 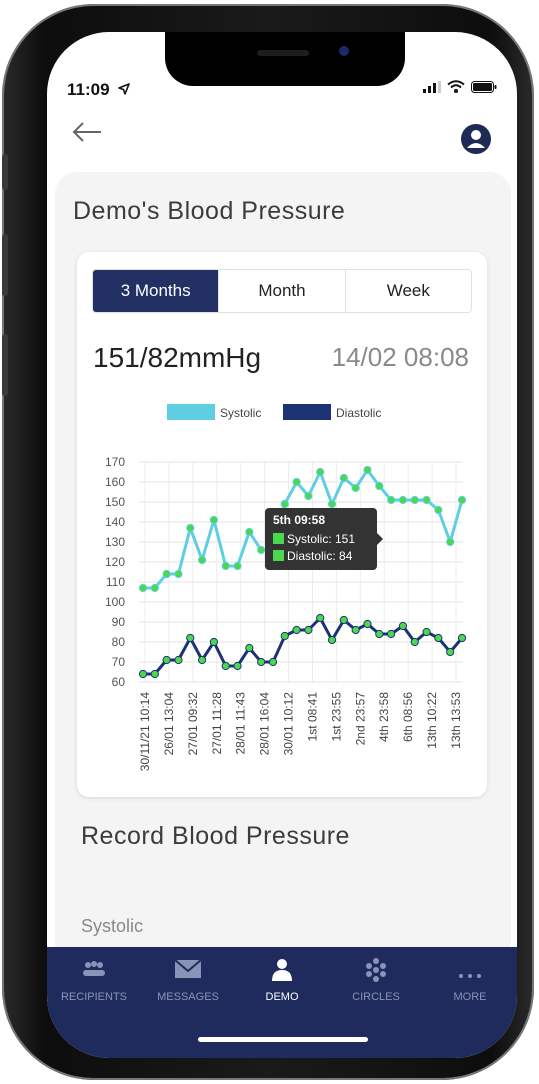 I want to click on nav-recipients: RECIPIENTS, so click(x=94, y=984).